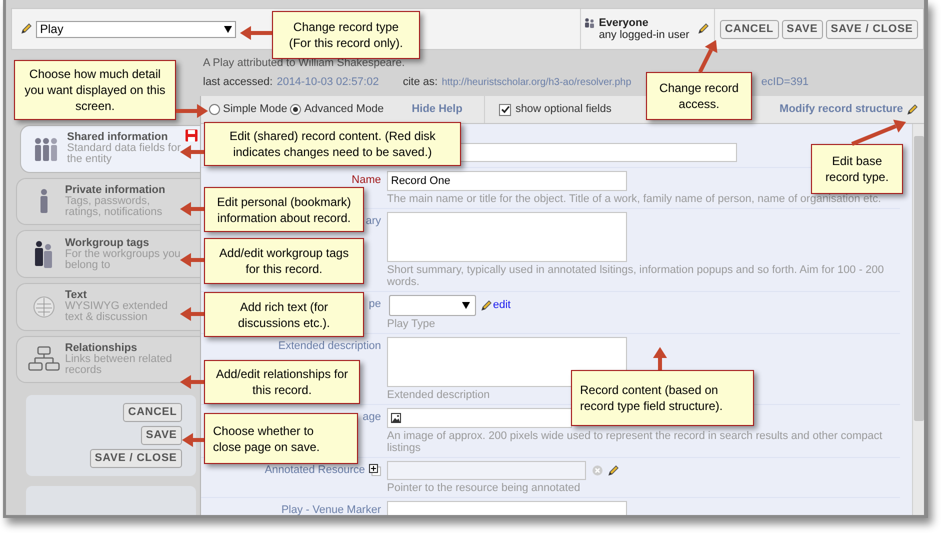  Describe the element at coordinates (136, 458) in the screenshot. I see `sidebar-button: SAVE / CLOSE` at that location.